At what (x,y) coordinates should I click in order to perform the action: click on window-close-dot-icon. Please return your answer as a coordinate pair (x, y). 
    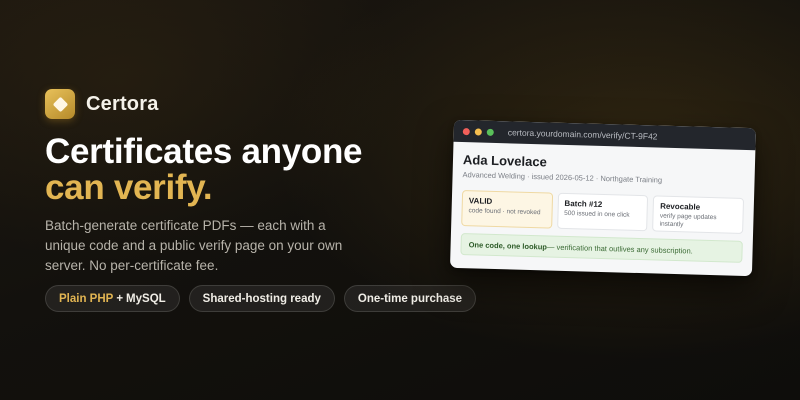
    Looking at the image, I should click on (466, 131).